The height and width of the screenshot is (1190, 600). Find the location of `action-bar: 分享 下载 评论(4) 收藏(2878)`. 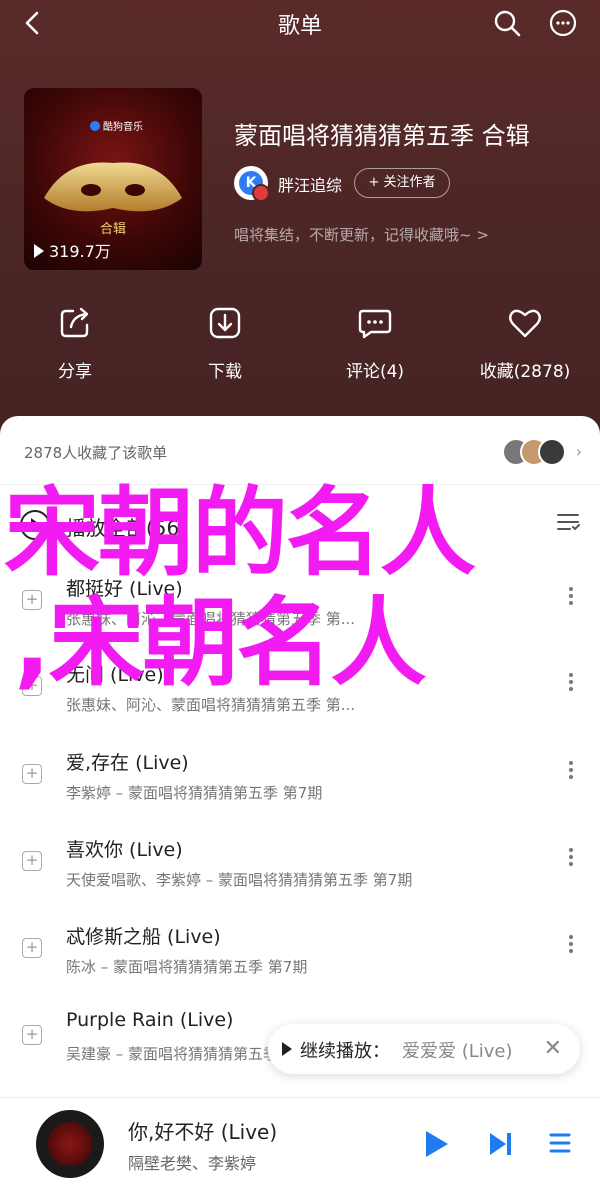

action-bar: 分享 下载 评论(4) 收藏(2878) is located at coordinates (300, 345).